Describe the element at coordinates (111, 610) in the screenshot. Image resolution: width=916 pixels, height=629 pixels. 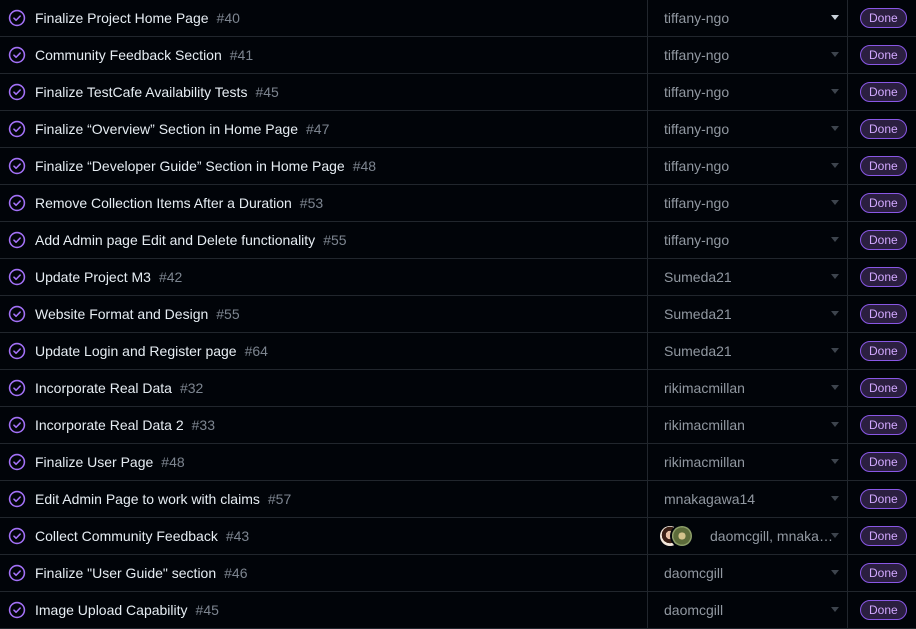
I see `issue-title-link: Image Upload Capability` at that location.